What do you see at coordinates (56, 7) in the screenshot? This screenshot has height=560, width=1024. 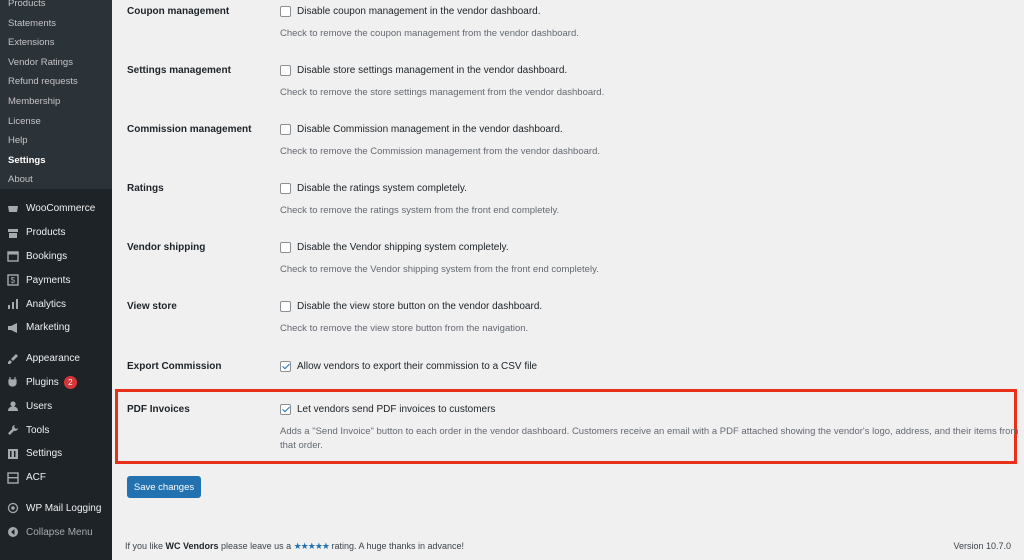 I see `submenu-item-products: Products` at bounding box center [56, 7].